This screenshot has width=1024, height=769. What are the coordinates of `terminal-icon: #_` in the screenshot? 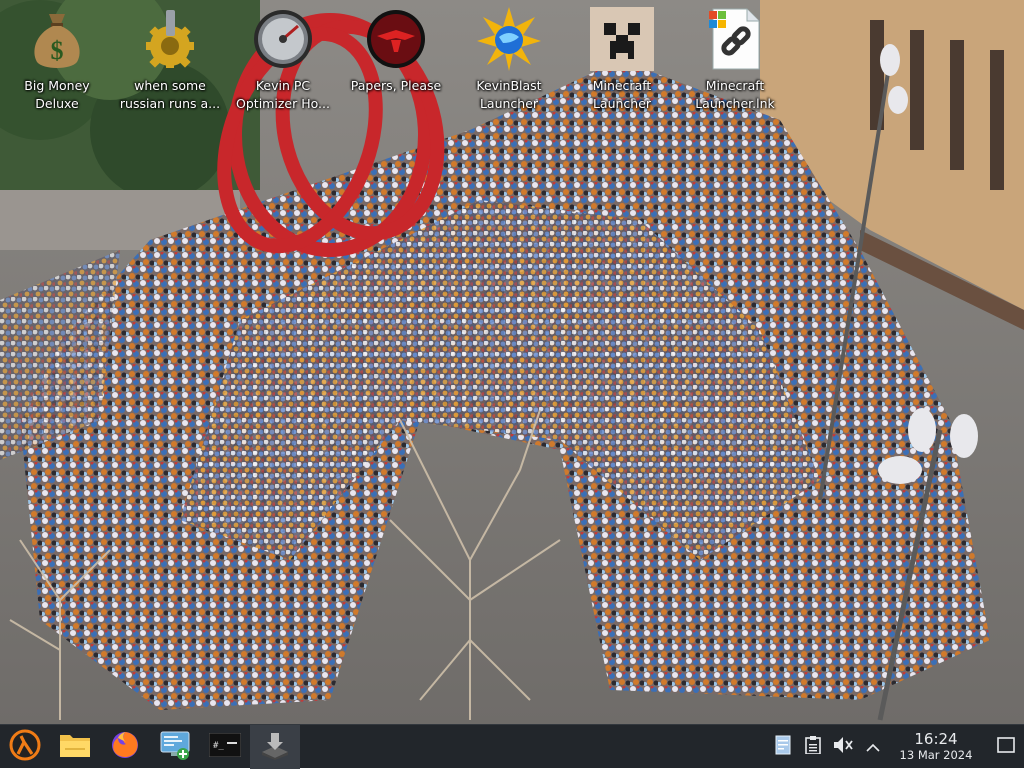 It's located at (225, 746).